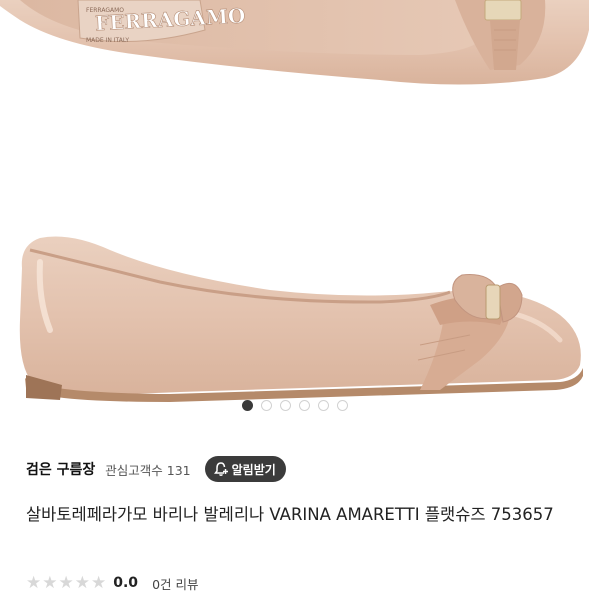 The image size is (589, 596). I want to click on seller-info: 검은 구름장 관심고객수 131 알림받기, so click(156, 469).